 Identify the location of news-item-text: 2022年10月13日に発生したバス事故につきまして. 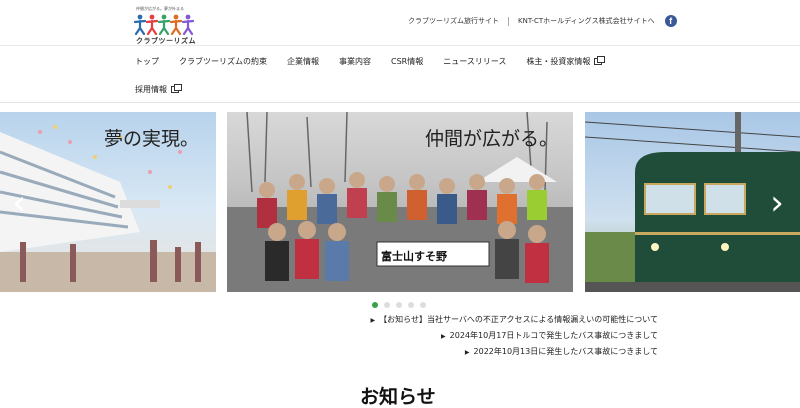
(565, 351).